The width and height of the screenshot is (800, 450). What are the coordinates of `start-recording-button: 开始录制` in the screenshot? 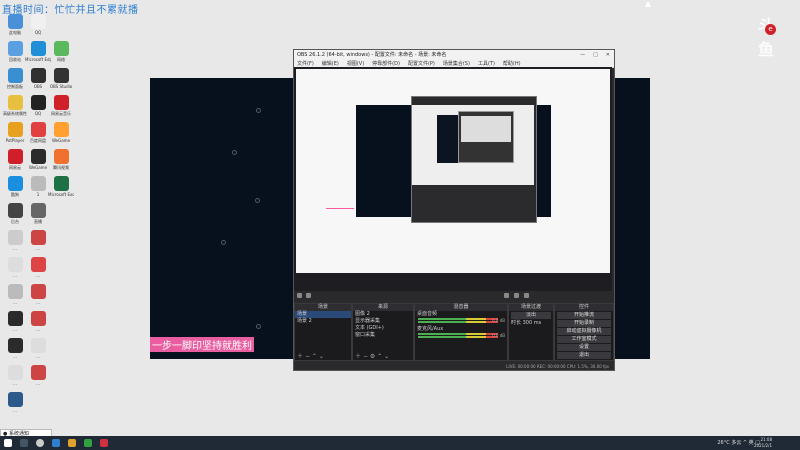 It's located at (584, 323).